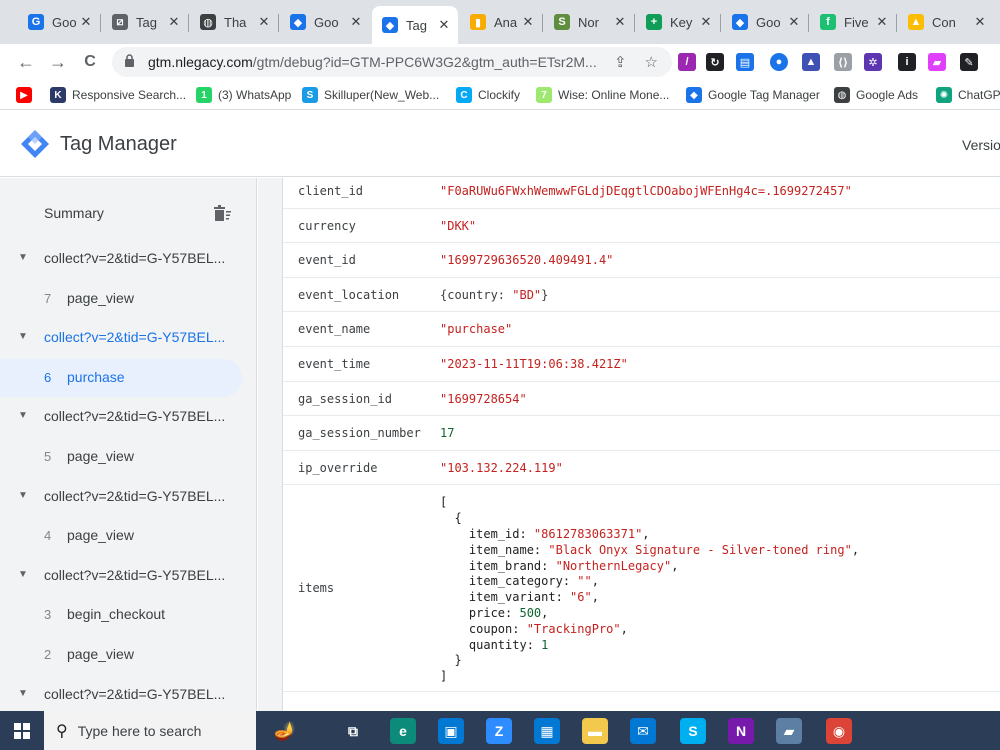 The image size is (1000, 750). I want to click on skype-icon: S, so click(693, 731).